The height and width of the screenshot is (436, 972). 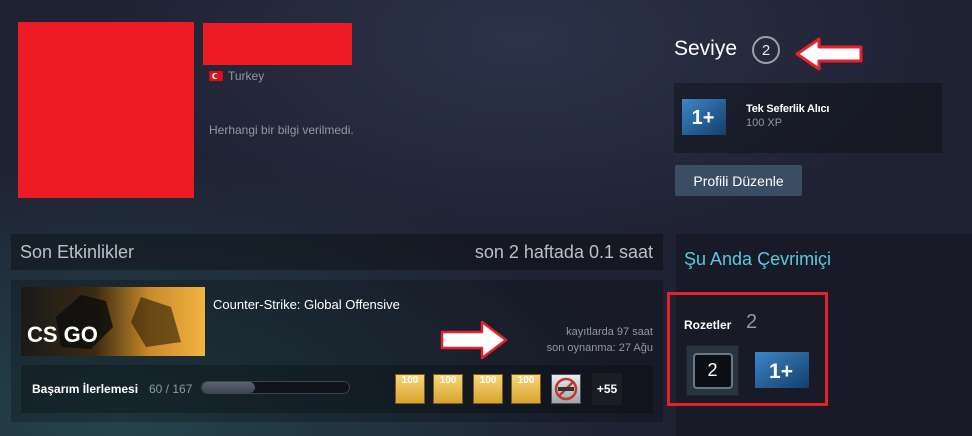 What do you see at coordinates (246, 76) in the screenshot?
I see `country-label: Turkey` at bounding box center [246, 76].